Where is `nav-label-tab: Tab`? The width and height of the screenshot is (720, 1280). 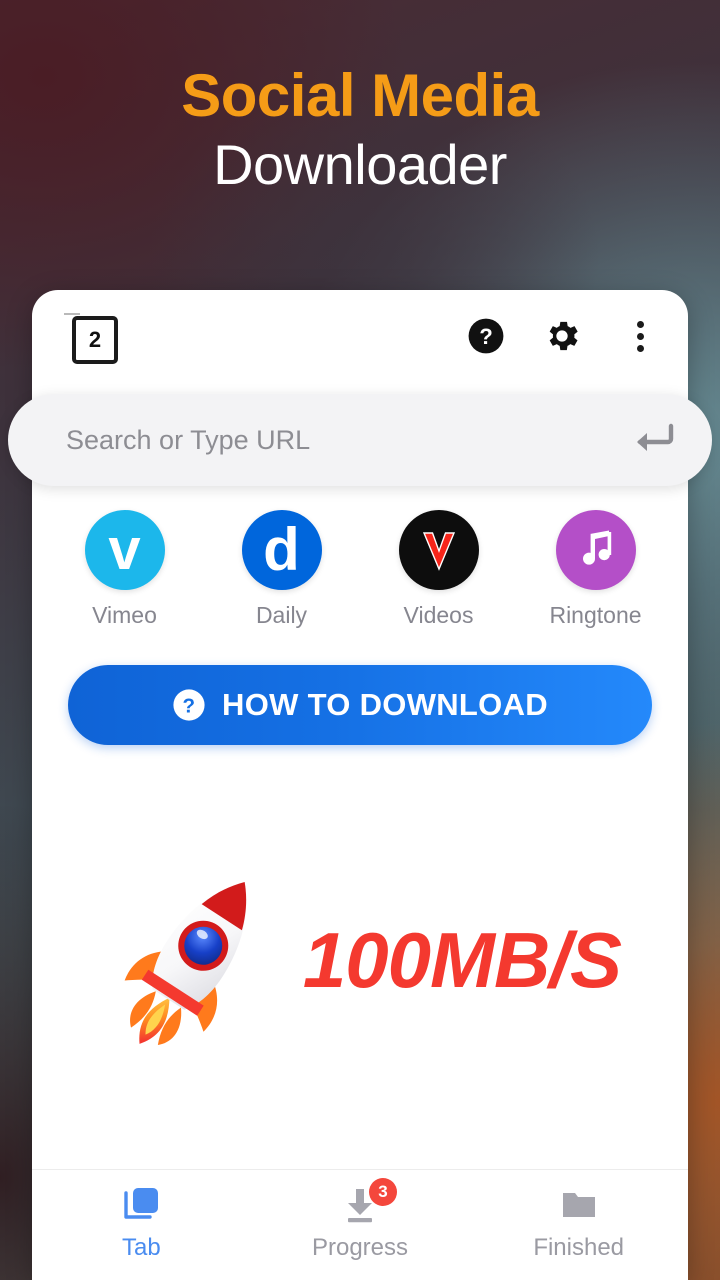 nav-label-tab: Tab is located at coordinates (141, 1247).